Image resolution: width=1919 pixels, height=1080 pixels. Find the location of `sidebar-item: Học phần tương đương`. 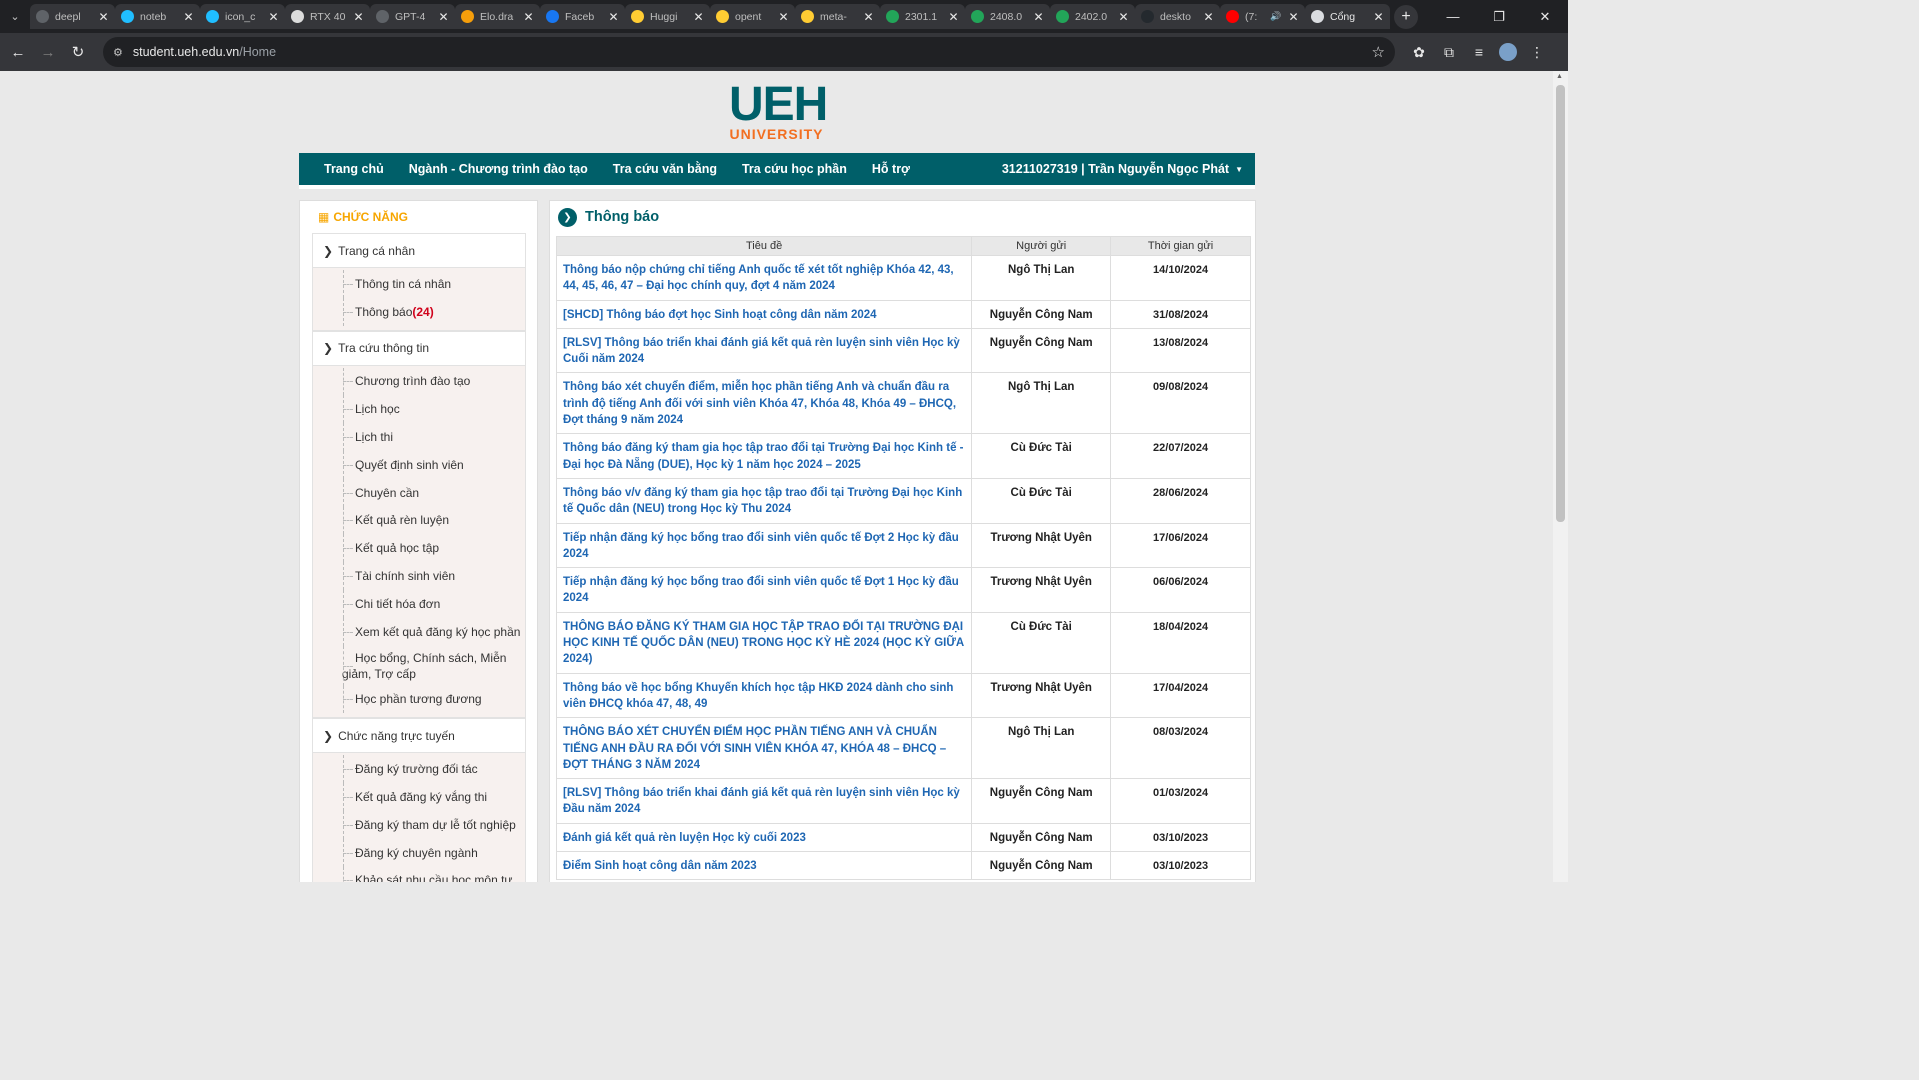

sidebar-item: Học phần tương đương is located at coordinates (419, 699).